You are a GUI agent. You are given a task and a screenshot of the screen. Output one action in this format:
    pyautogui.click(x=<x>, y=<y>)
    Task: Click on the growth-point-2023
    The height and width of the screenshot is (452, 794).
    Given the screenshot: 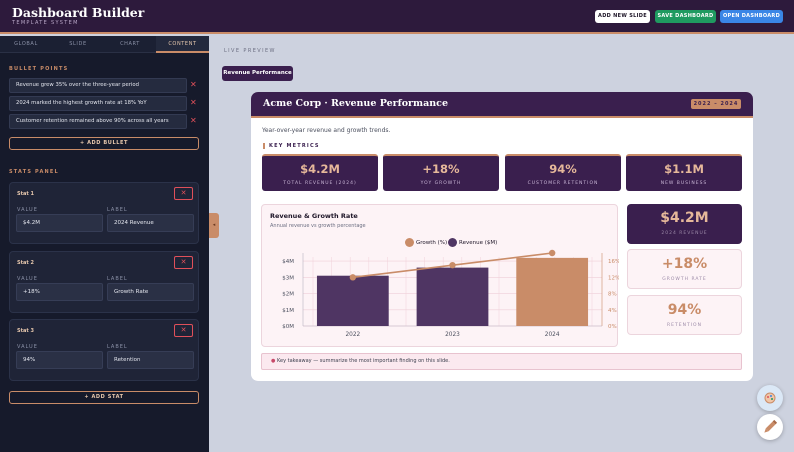 What is the action you would take?
    pyautogui.click(x=452, y=265)
    